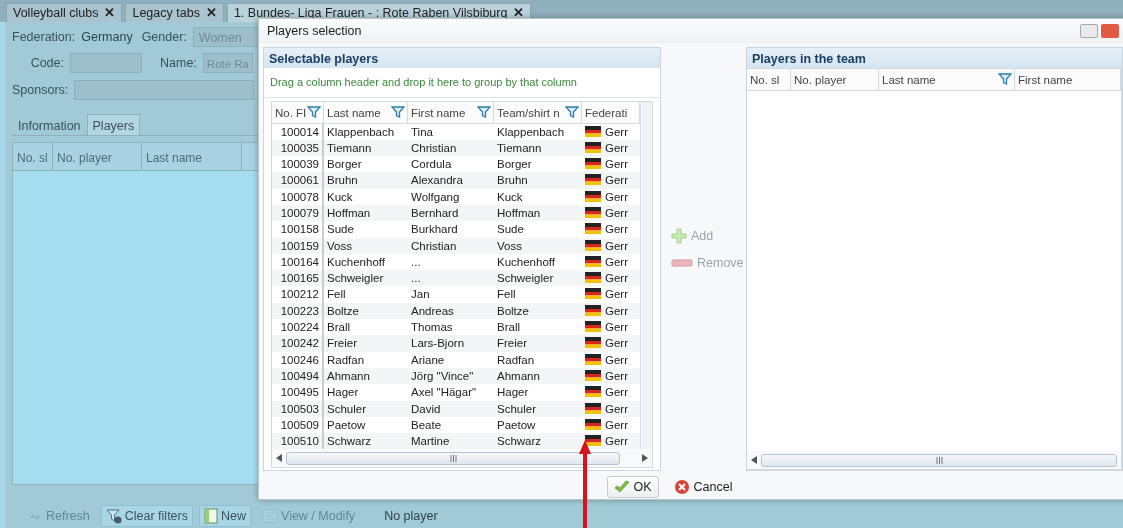 This screenshot has width=1123, height=528. What do you see at coordinates (113, 124) in the screenshot?
I see `tab: Players` at bounding box center [113, 124].